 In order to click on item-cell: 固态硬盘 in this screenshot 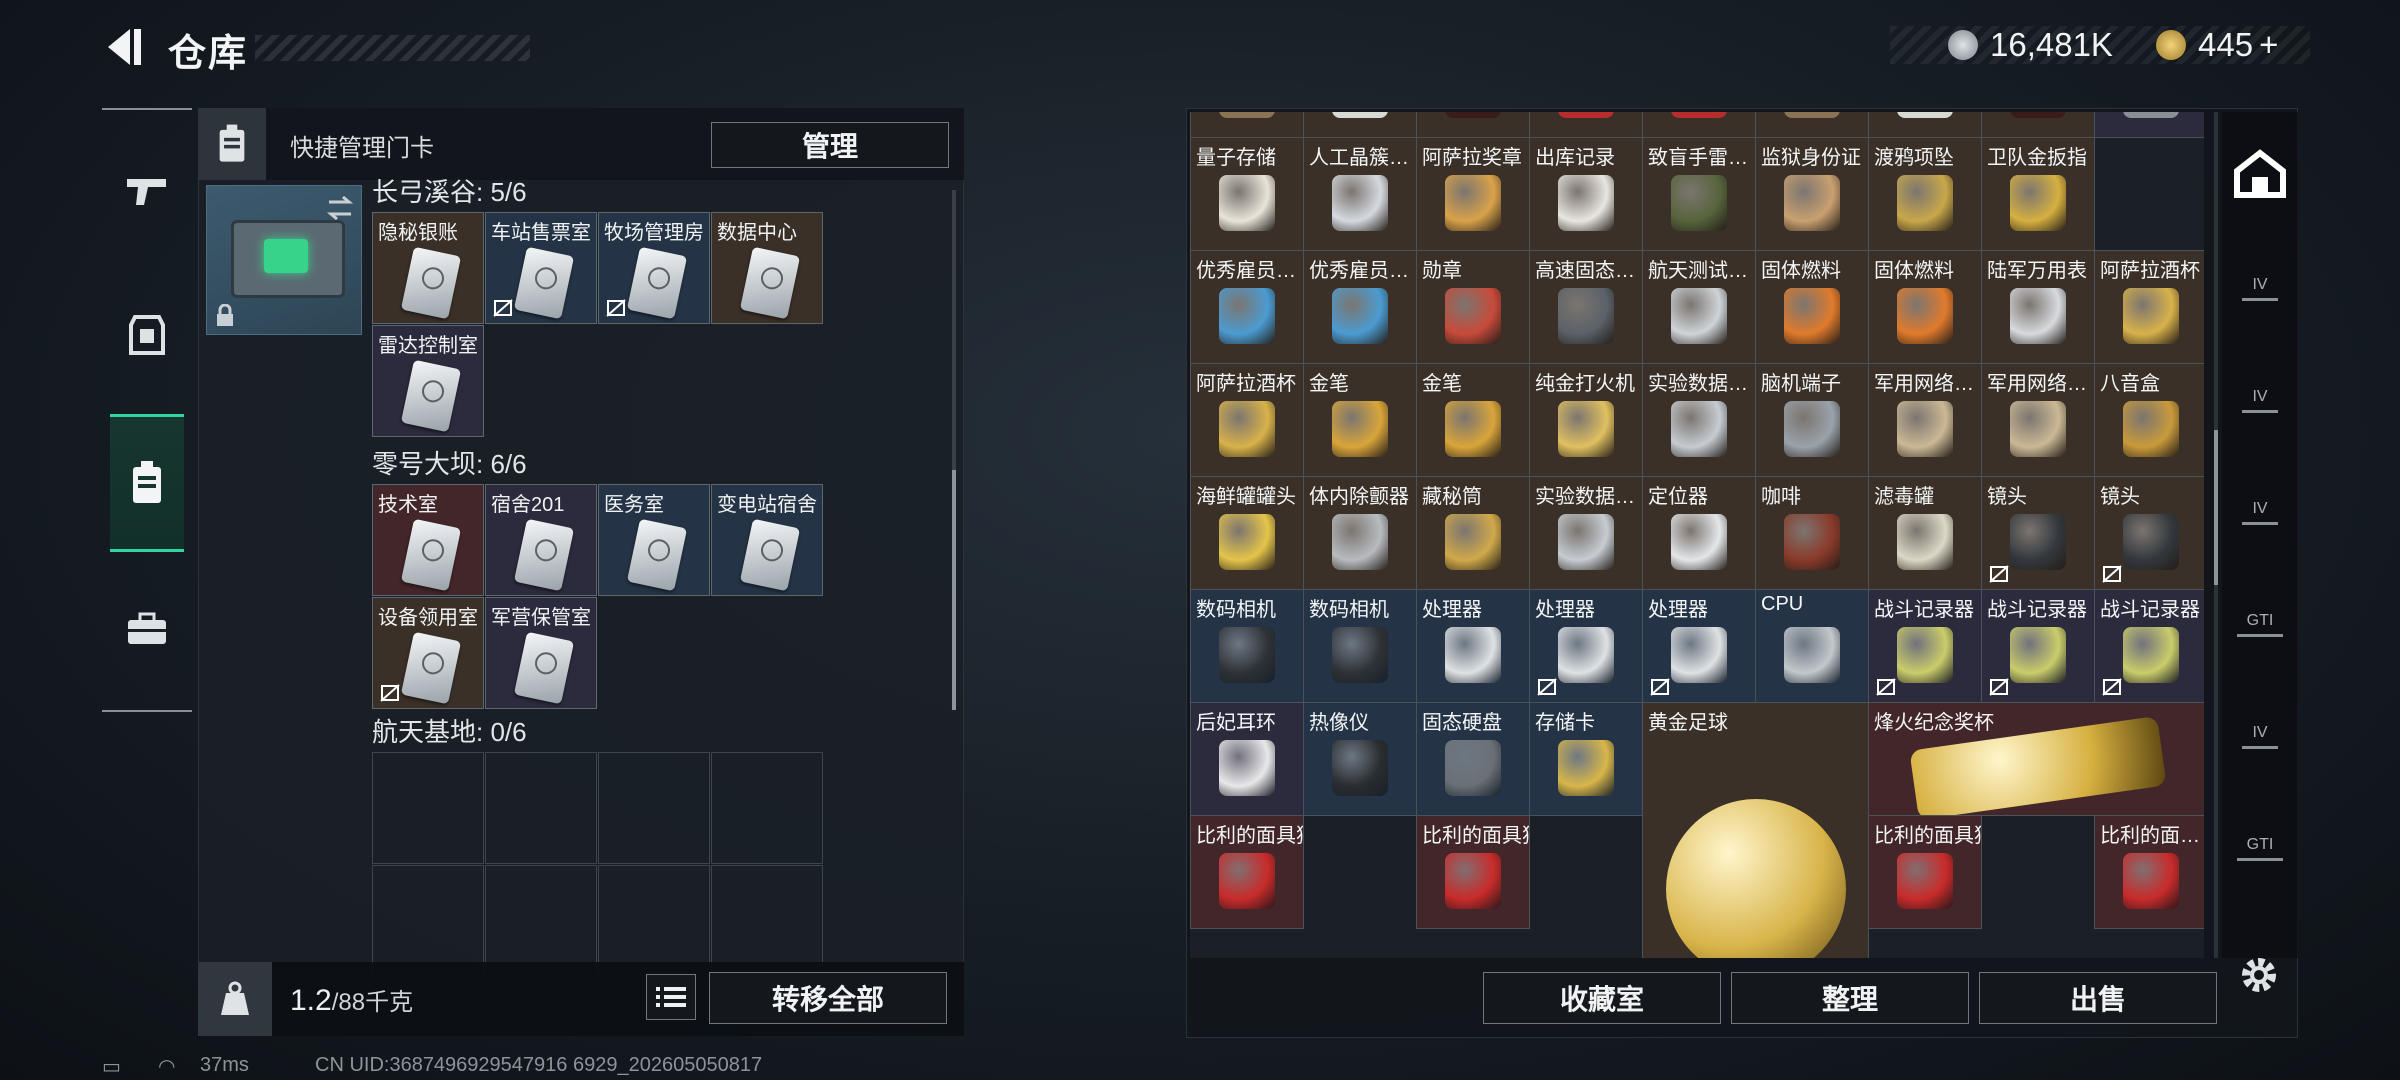, I will do `click(1473, 759)`.